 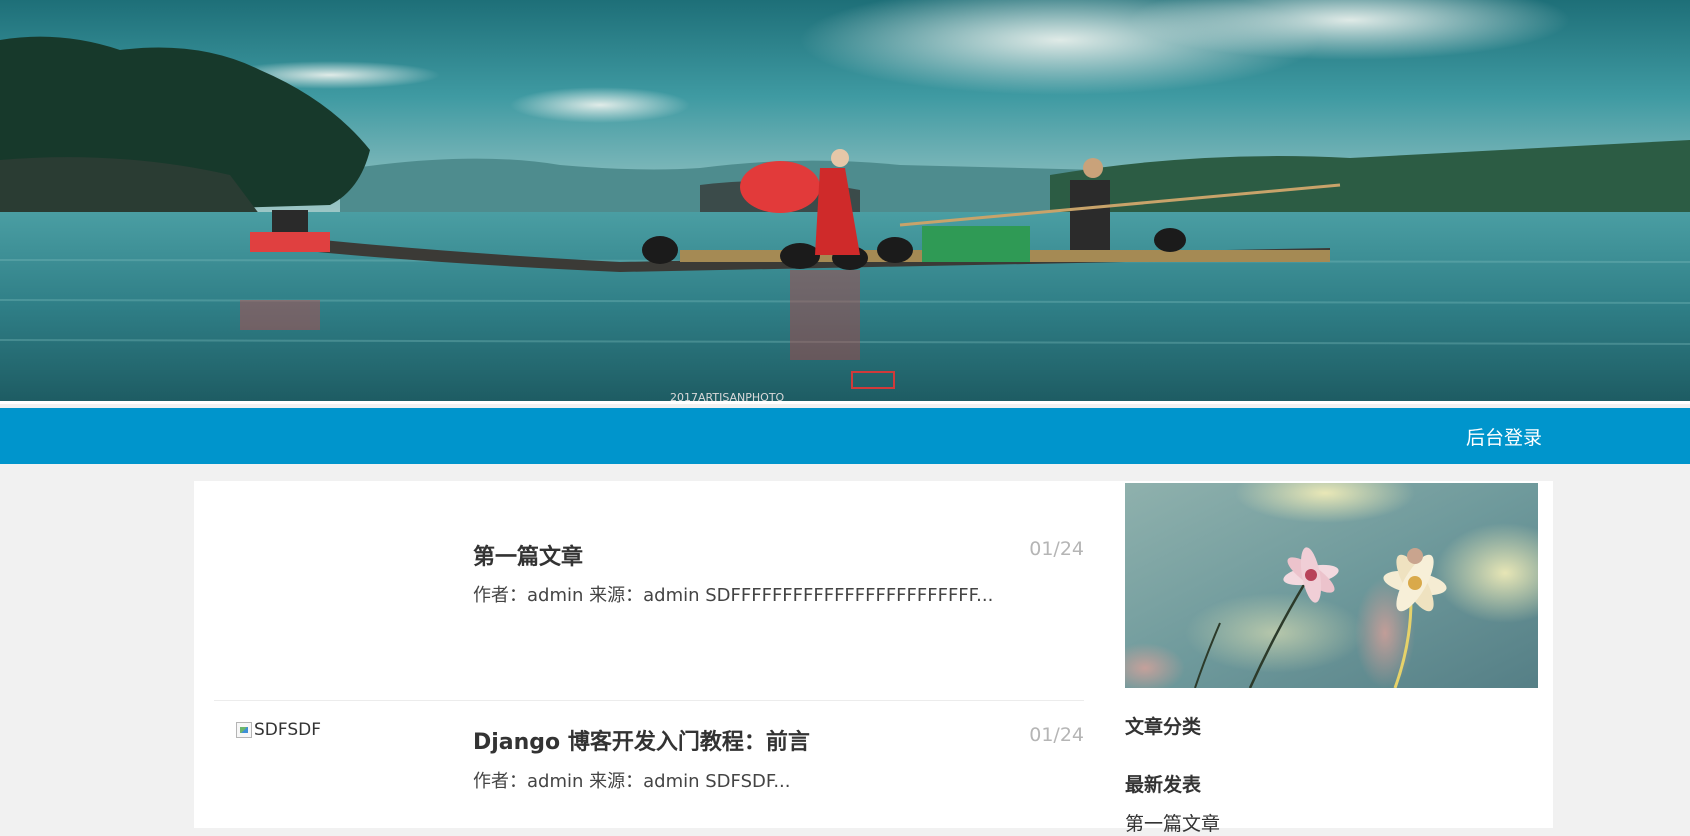 What do you see at coordinates (727, 397) in the screenshot?
I see `banner-watermark: 2017ARTISANPHOTO` at bounding box center [727, 397].